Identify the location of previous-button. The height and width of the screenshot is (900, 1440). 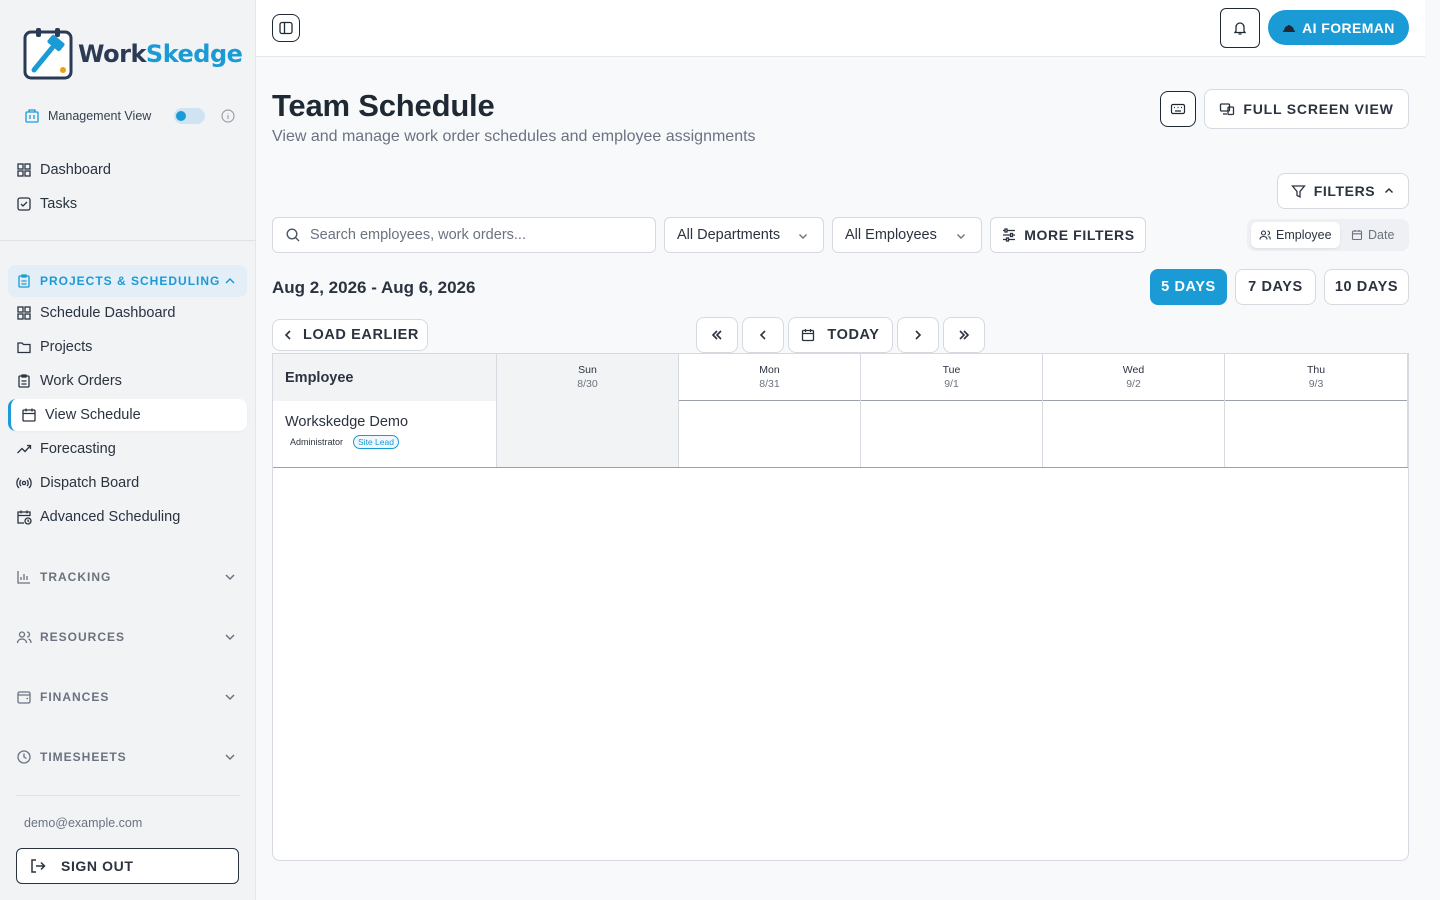
(763, 335).